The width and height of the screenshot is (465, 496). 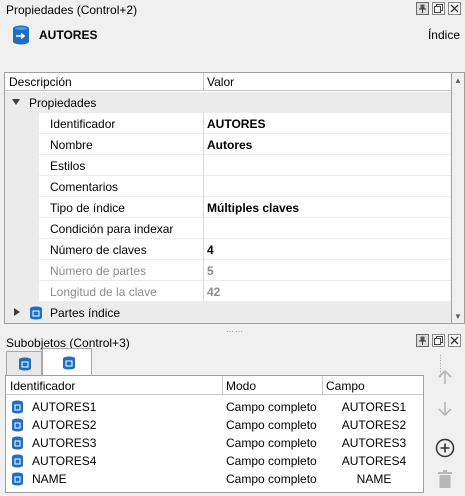 What do you see at coordinates (214, 479) in the screenshot?
I see `list-item: NAME Campo completo NAME` at bounding box center [214, 479].